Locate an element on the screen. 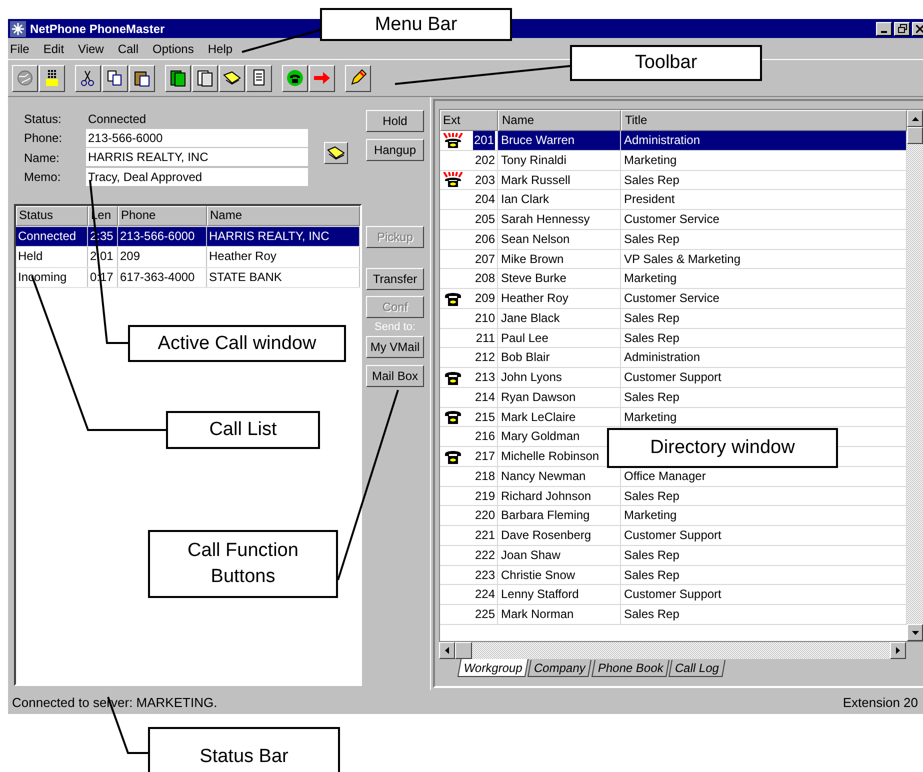  input-field: 213-566-6000 is located at coordinates (197, 138).